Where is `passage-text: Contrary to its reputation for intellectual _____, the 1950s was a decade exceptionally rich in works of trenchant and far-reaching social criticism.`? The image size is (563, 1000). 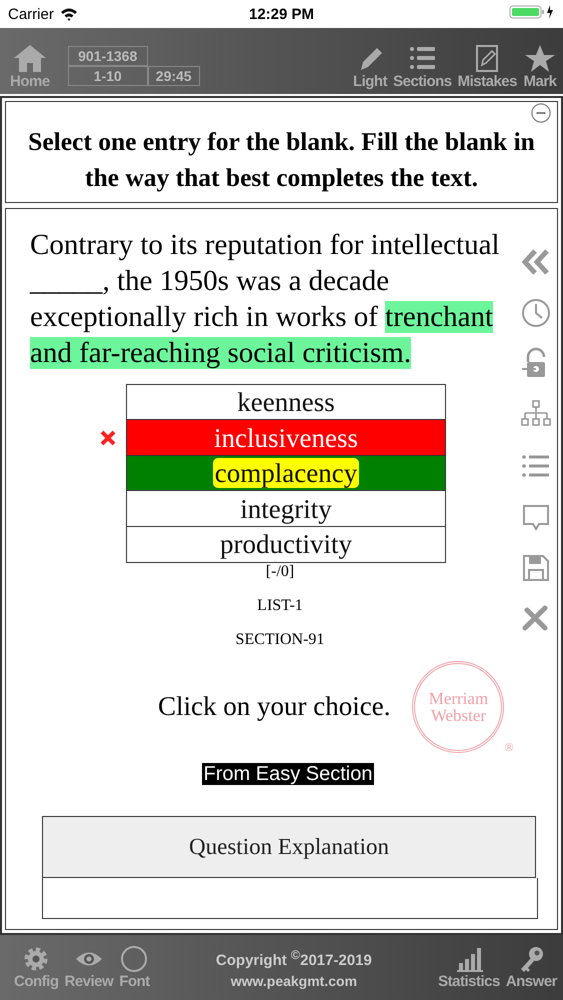
passage-text: Contrary to its reputation for intellectual _____, the 1950s was a decade exceptionally rich in works of trenchant and far-reaching social criticism. is located at coordinates (265, 299).